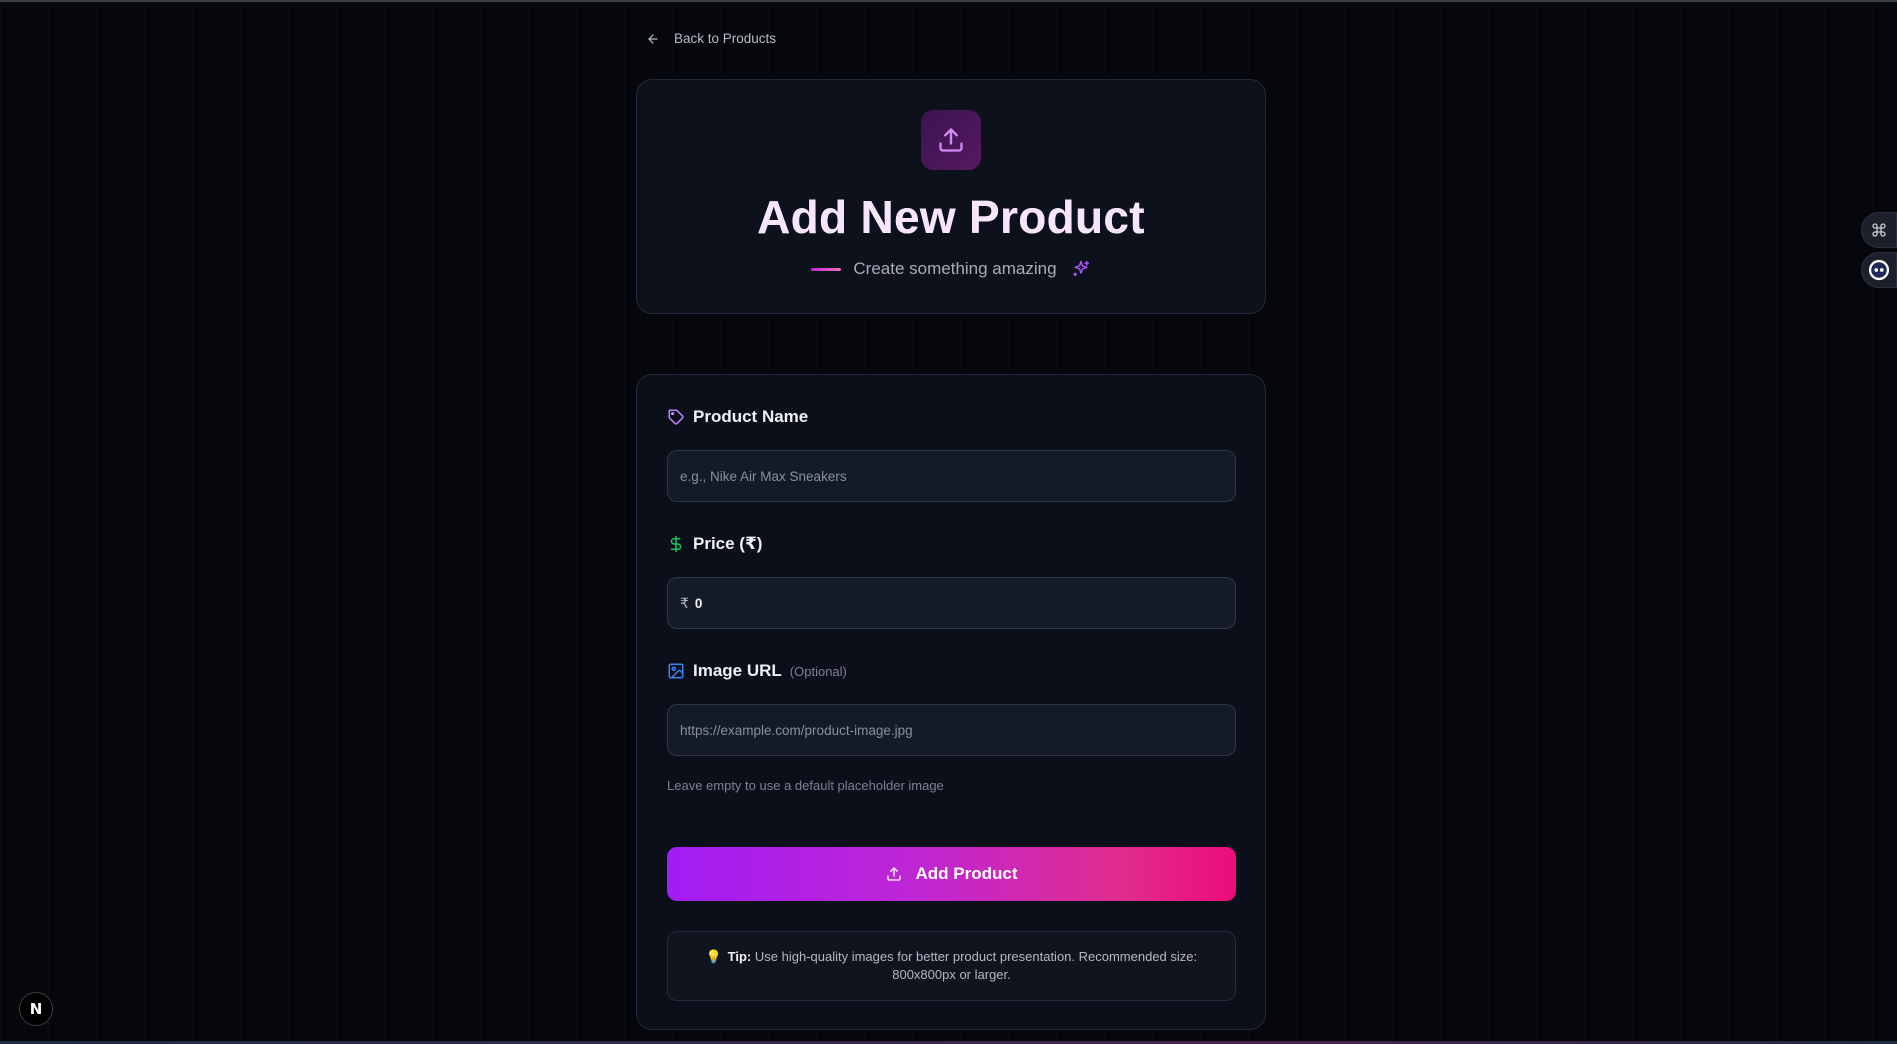 This screenshot has height=1044, width=1897. I want to click on image-icon, so click(676, 671).